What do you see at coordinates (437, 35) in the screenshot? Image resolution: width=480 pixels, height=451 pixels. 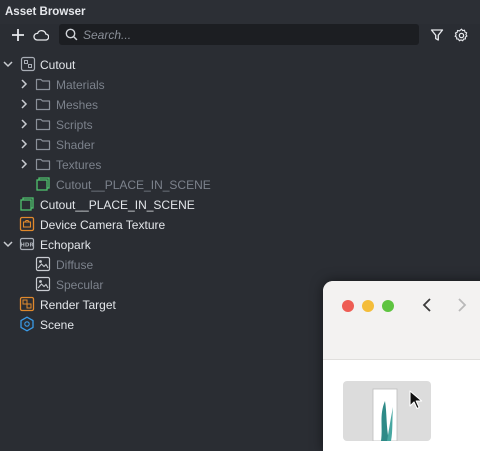 I see `filter-icon` at bounding box center [437, 35].